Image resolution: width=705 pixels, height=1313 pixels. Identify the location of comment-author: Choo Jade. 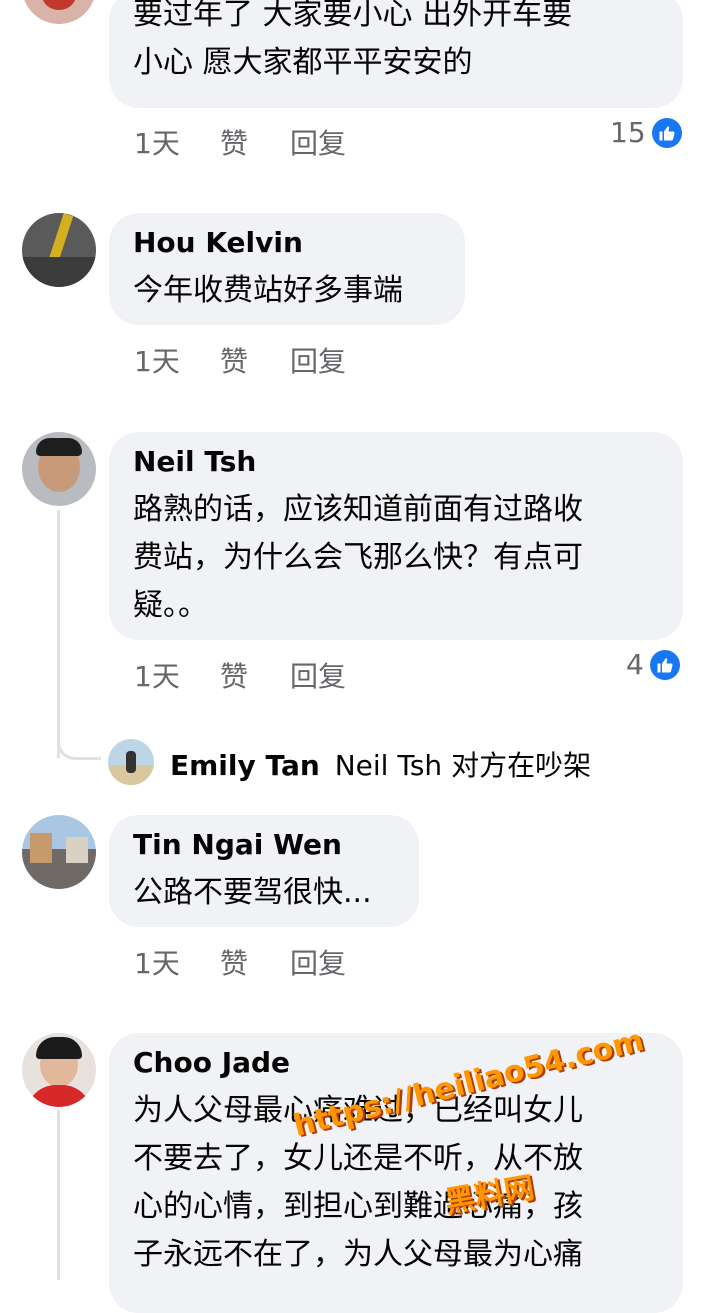
(211, 1063).